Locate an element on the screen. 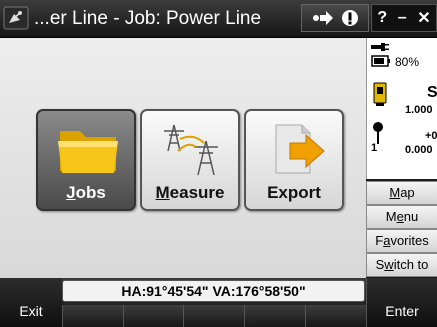 The height and width of the screenshot is (327, 437). prism-pole-icon is located at coordinates (378, 133).